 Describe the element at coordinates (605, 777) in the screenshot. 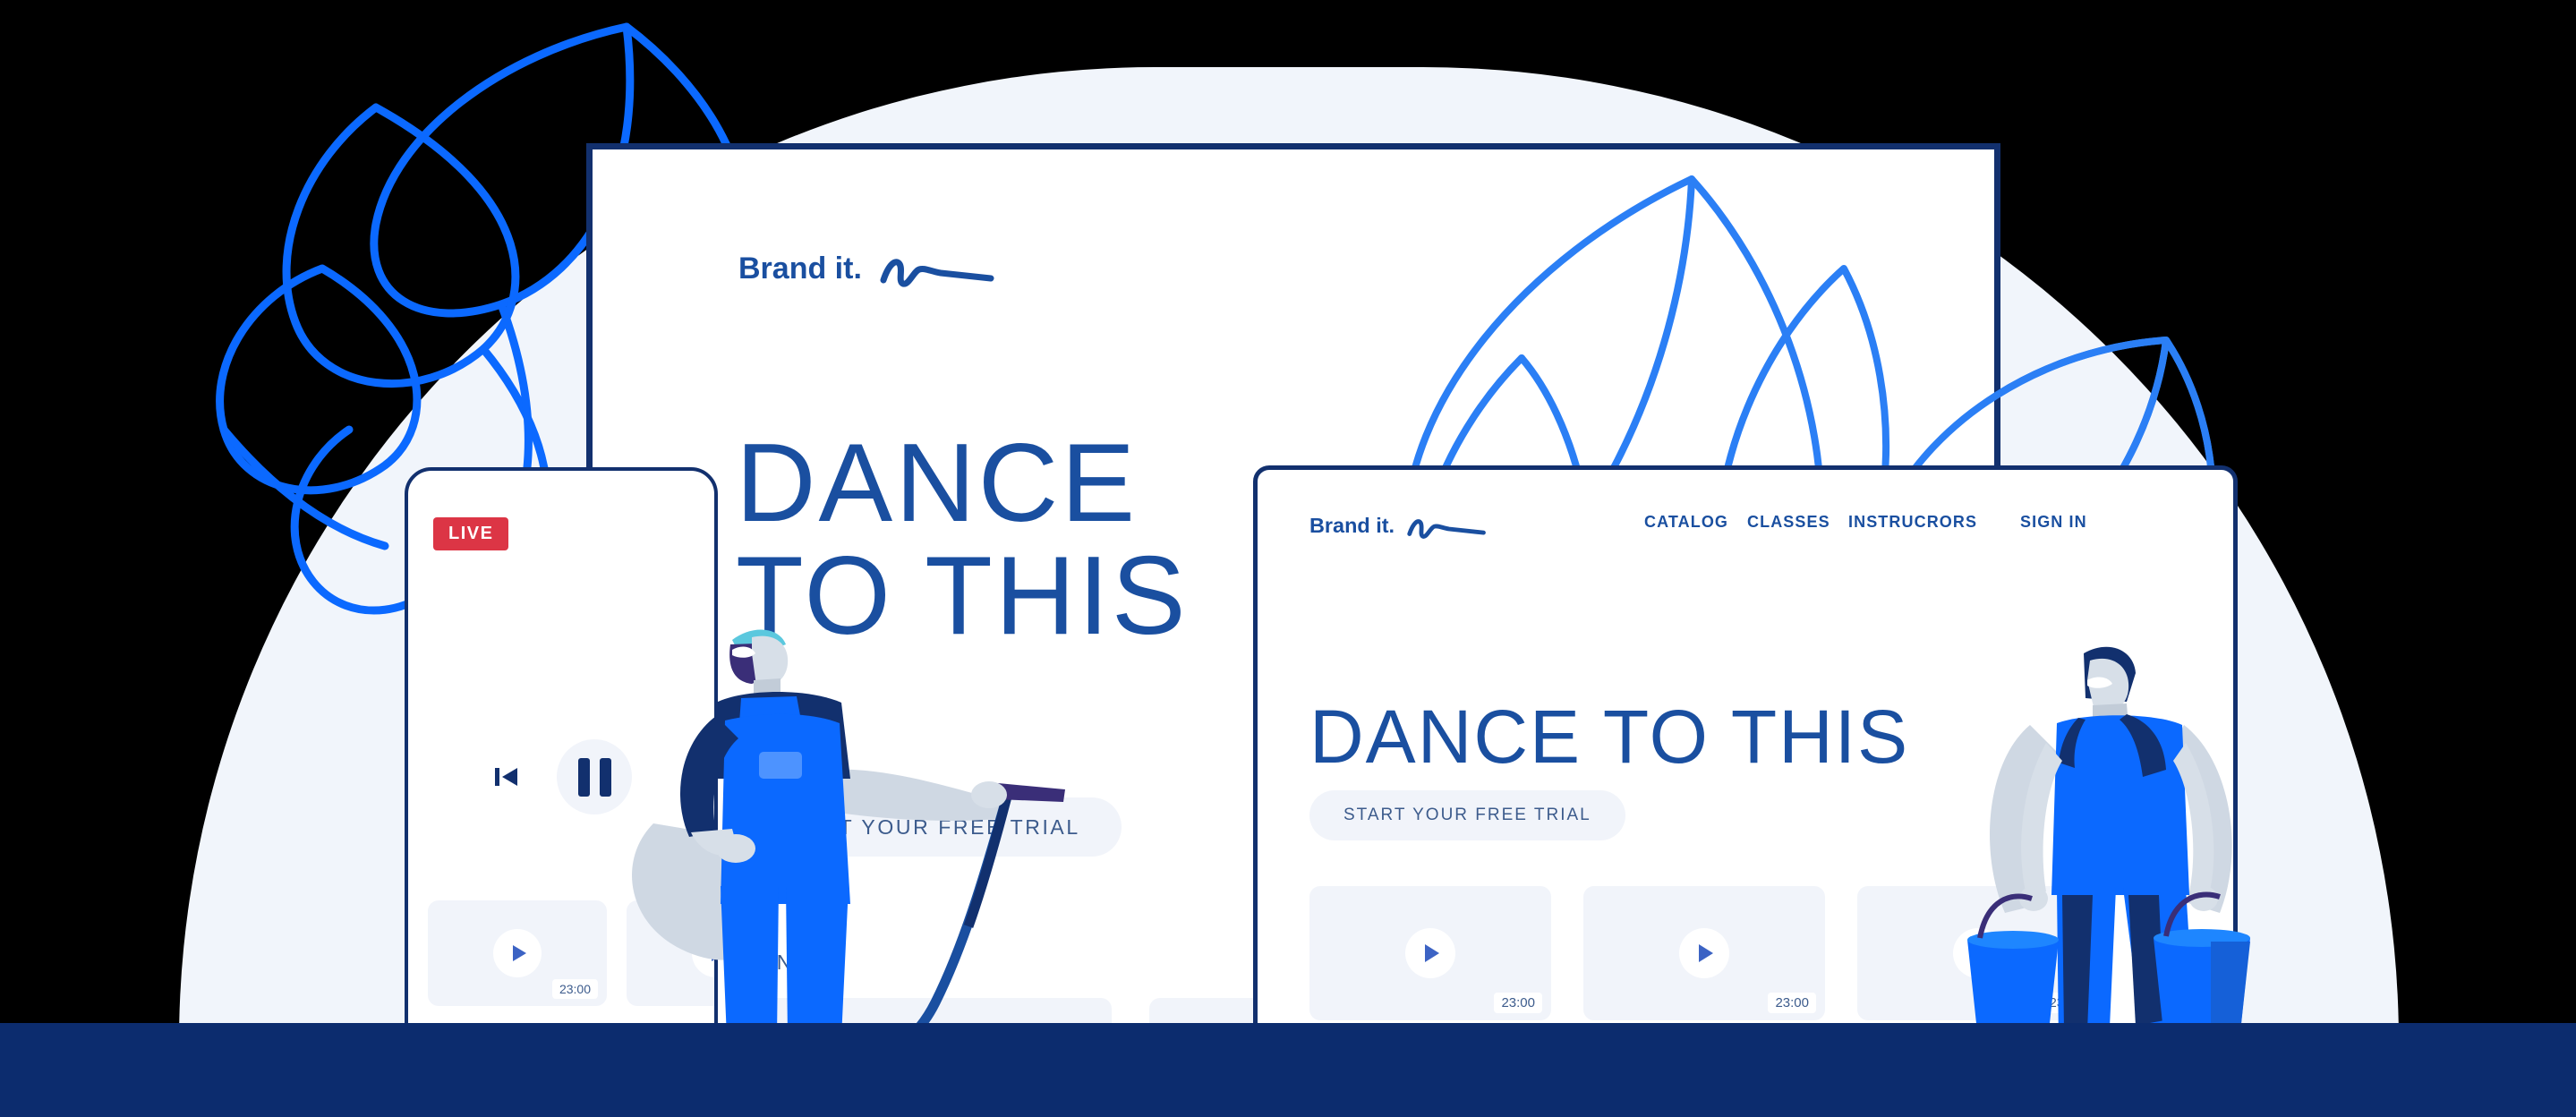

I see `pause-icon-bar-right` at that location.